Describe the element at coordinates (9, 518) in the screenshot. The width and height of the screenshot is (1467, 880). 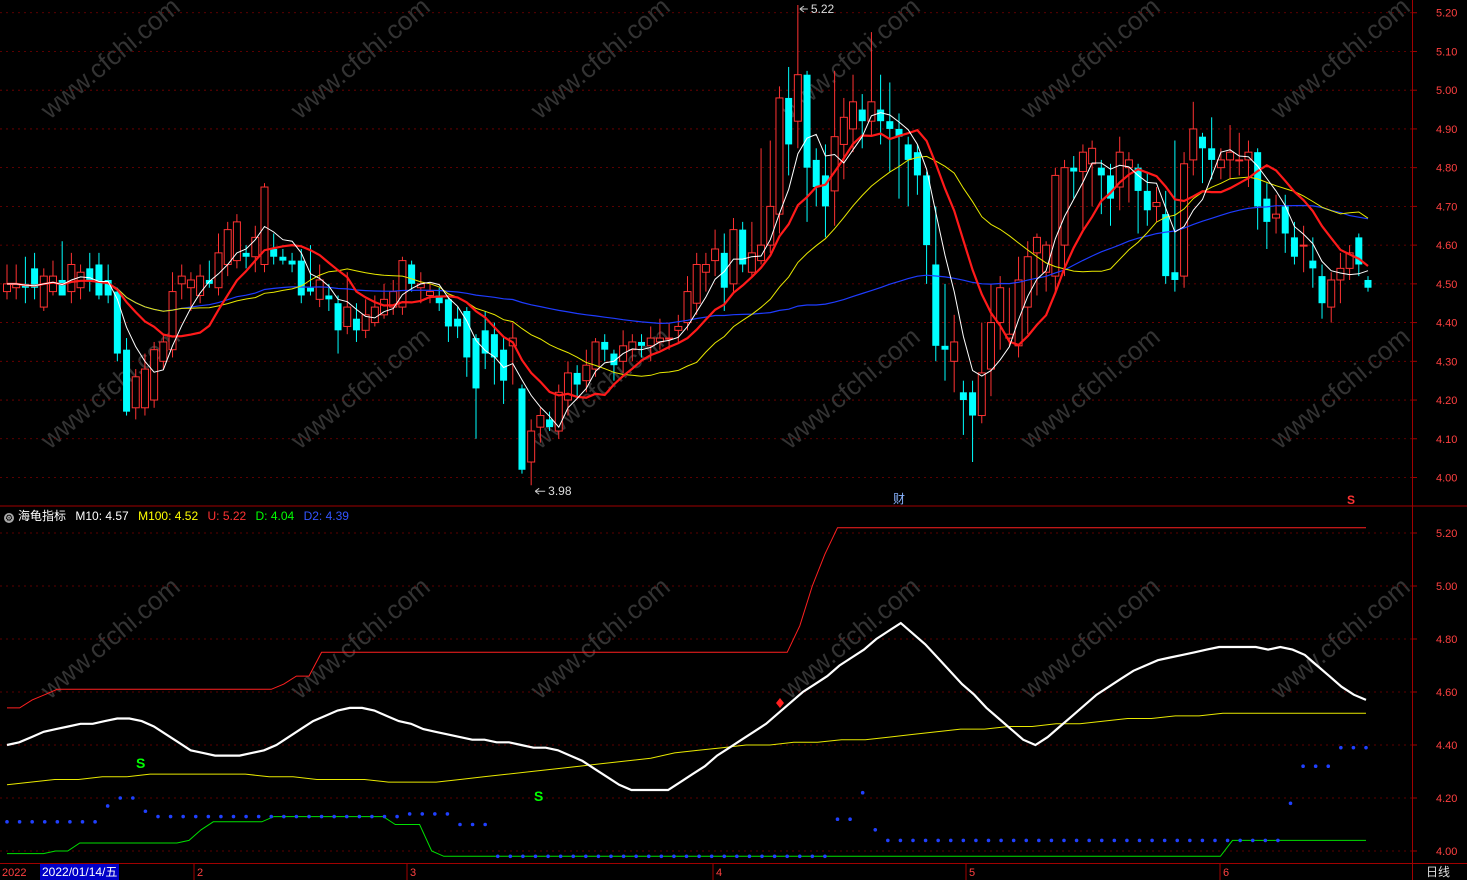
I see `indicator-settings-icon: ⚙` at that location.